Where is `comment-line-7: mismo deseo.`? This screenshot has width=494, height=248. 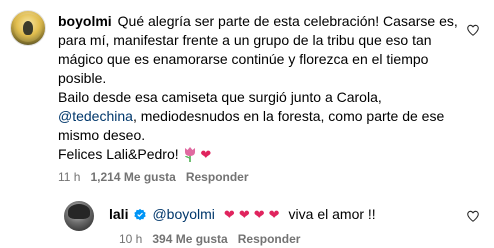 comment-line-7: mismo deseo. is located at coordinates (102, 135).